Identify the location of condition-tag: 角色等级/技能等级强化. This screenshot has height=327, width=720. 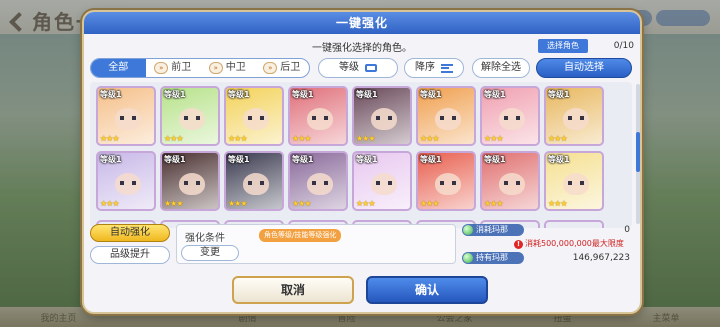
(300, 235).